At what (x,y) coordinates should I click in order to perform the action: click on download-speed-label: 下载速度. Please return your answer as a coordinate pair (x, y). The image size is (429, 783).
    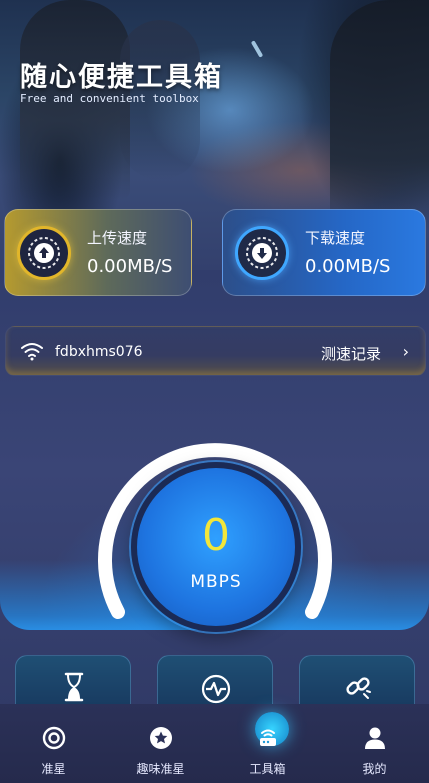
    Looking at the image, I should click on (335, 238).